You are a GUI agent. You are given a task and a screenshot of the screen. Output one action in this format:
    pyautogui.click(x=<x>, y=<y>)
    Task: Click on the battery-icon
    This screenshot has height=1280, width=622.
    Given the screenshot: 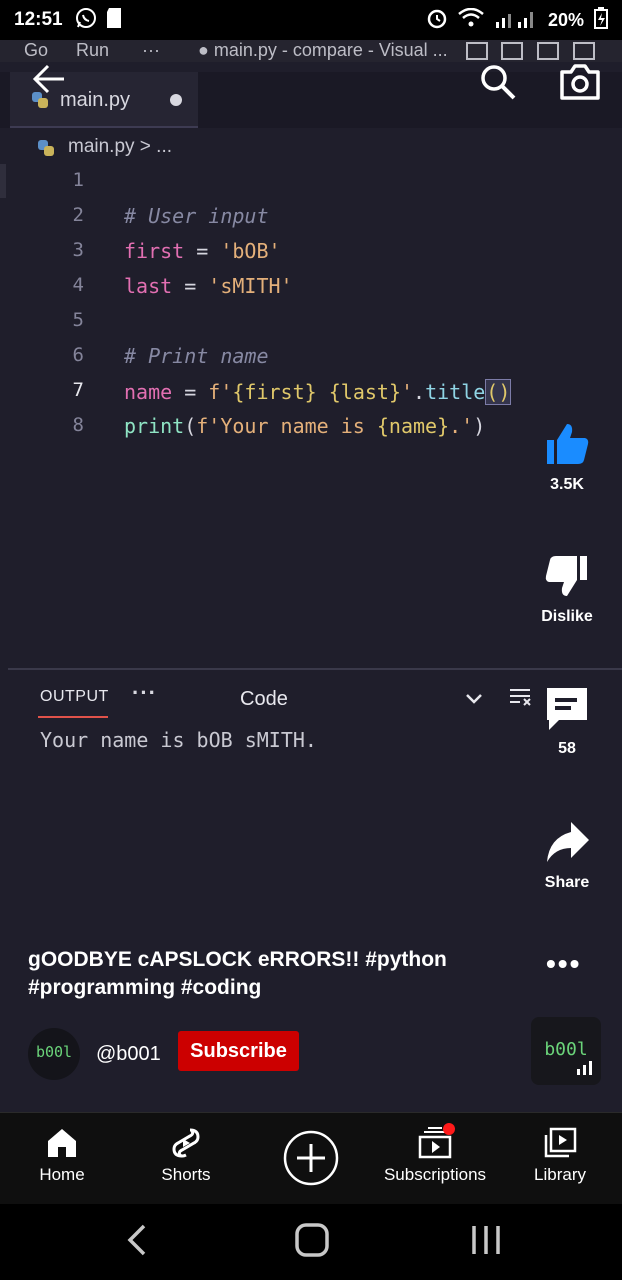 What is the action you would take?
    pyautogui.click(x=601, y=20)
    